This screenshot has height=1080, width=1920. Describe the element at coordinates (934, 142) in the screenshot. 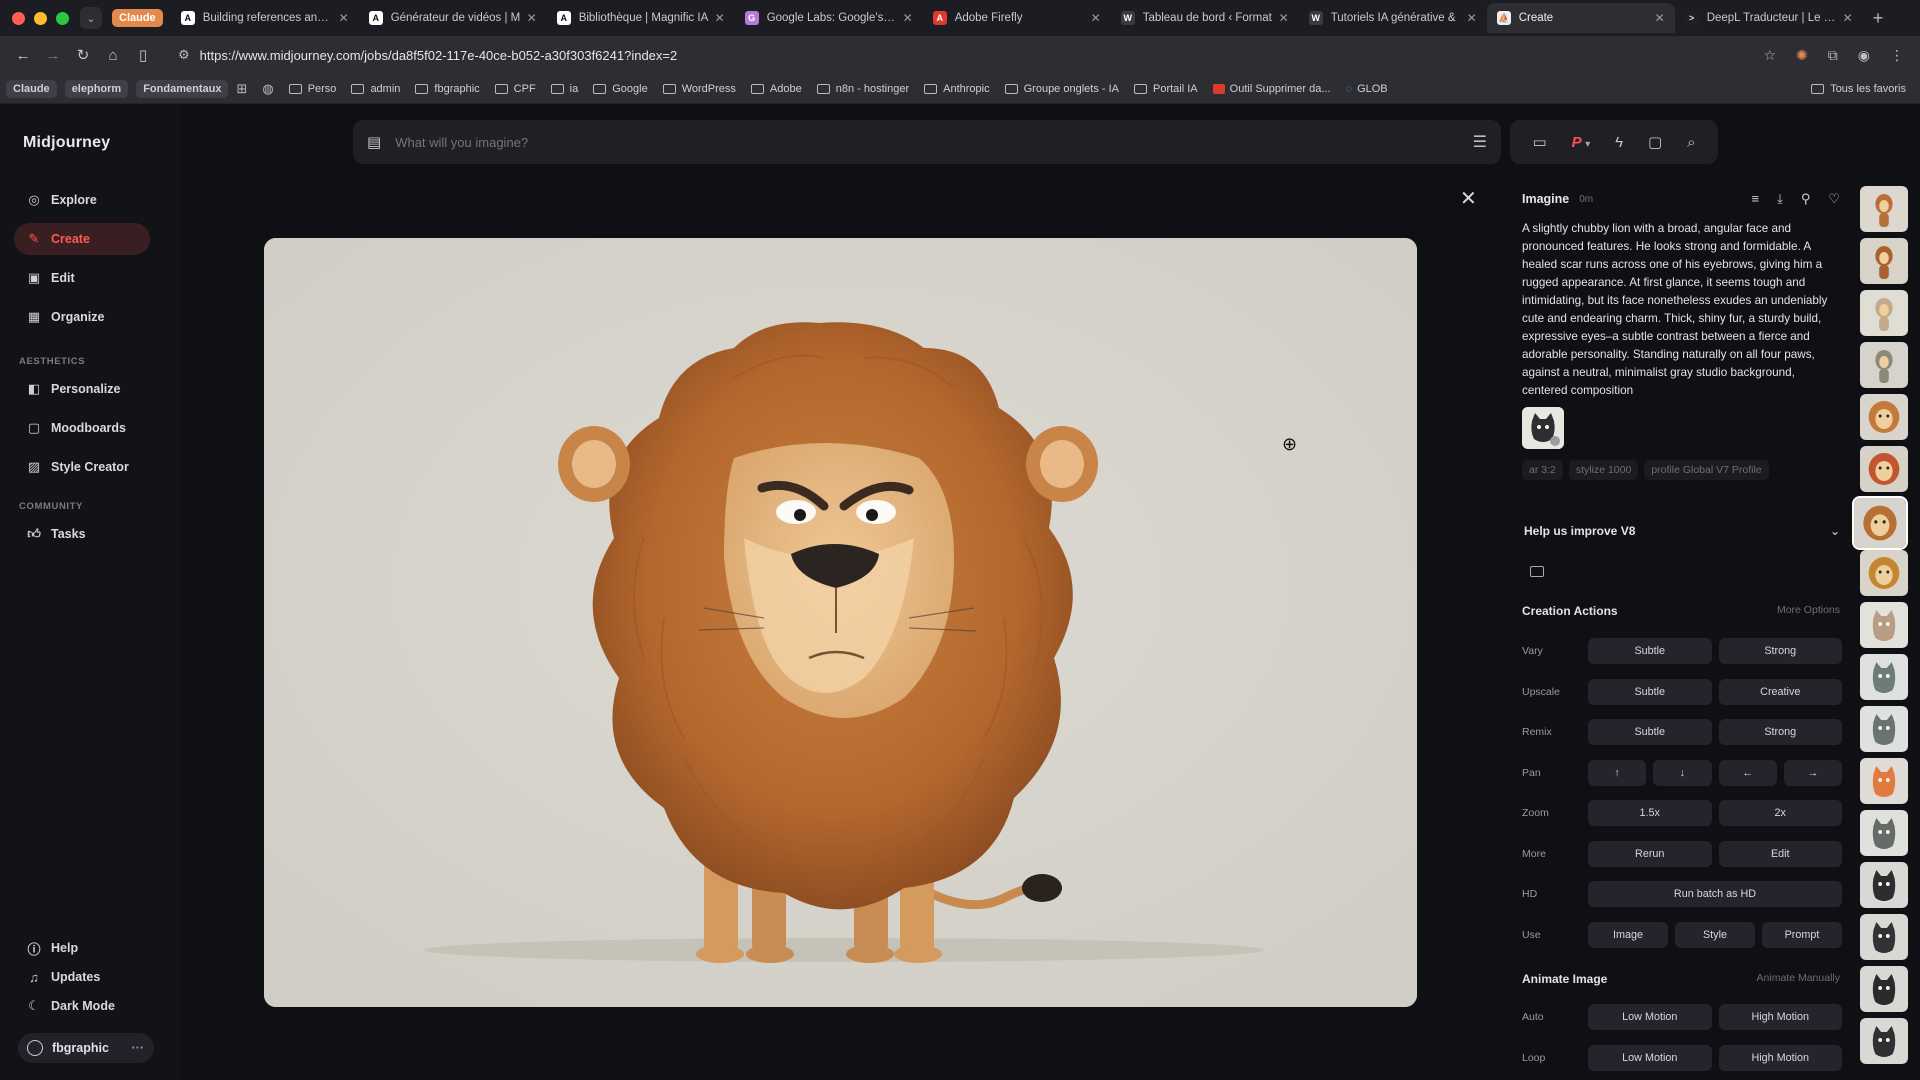

I see `prompt-input` at that location.